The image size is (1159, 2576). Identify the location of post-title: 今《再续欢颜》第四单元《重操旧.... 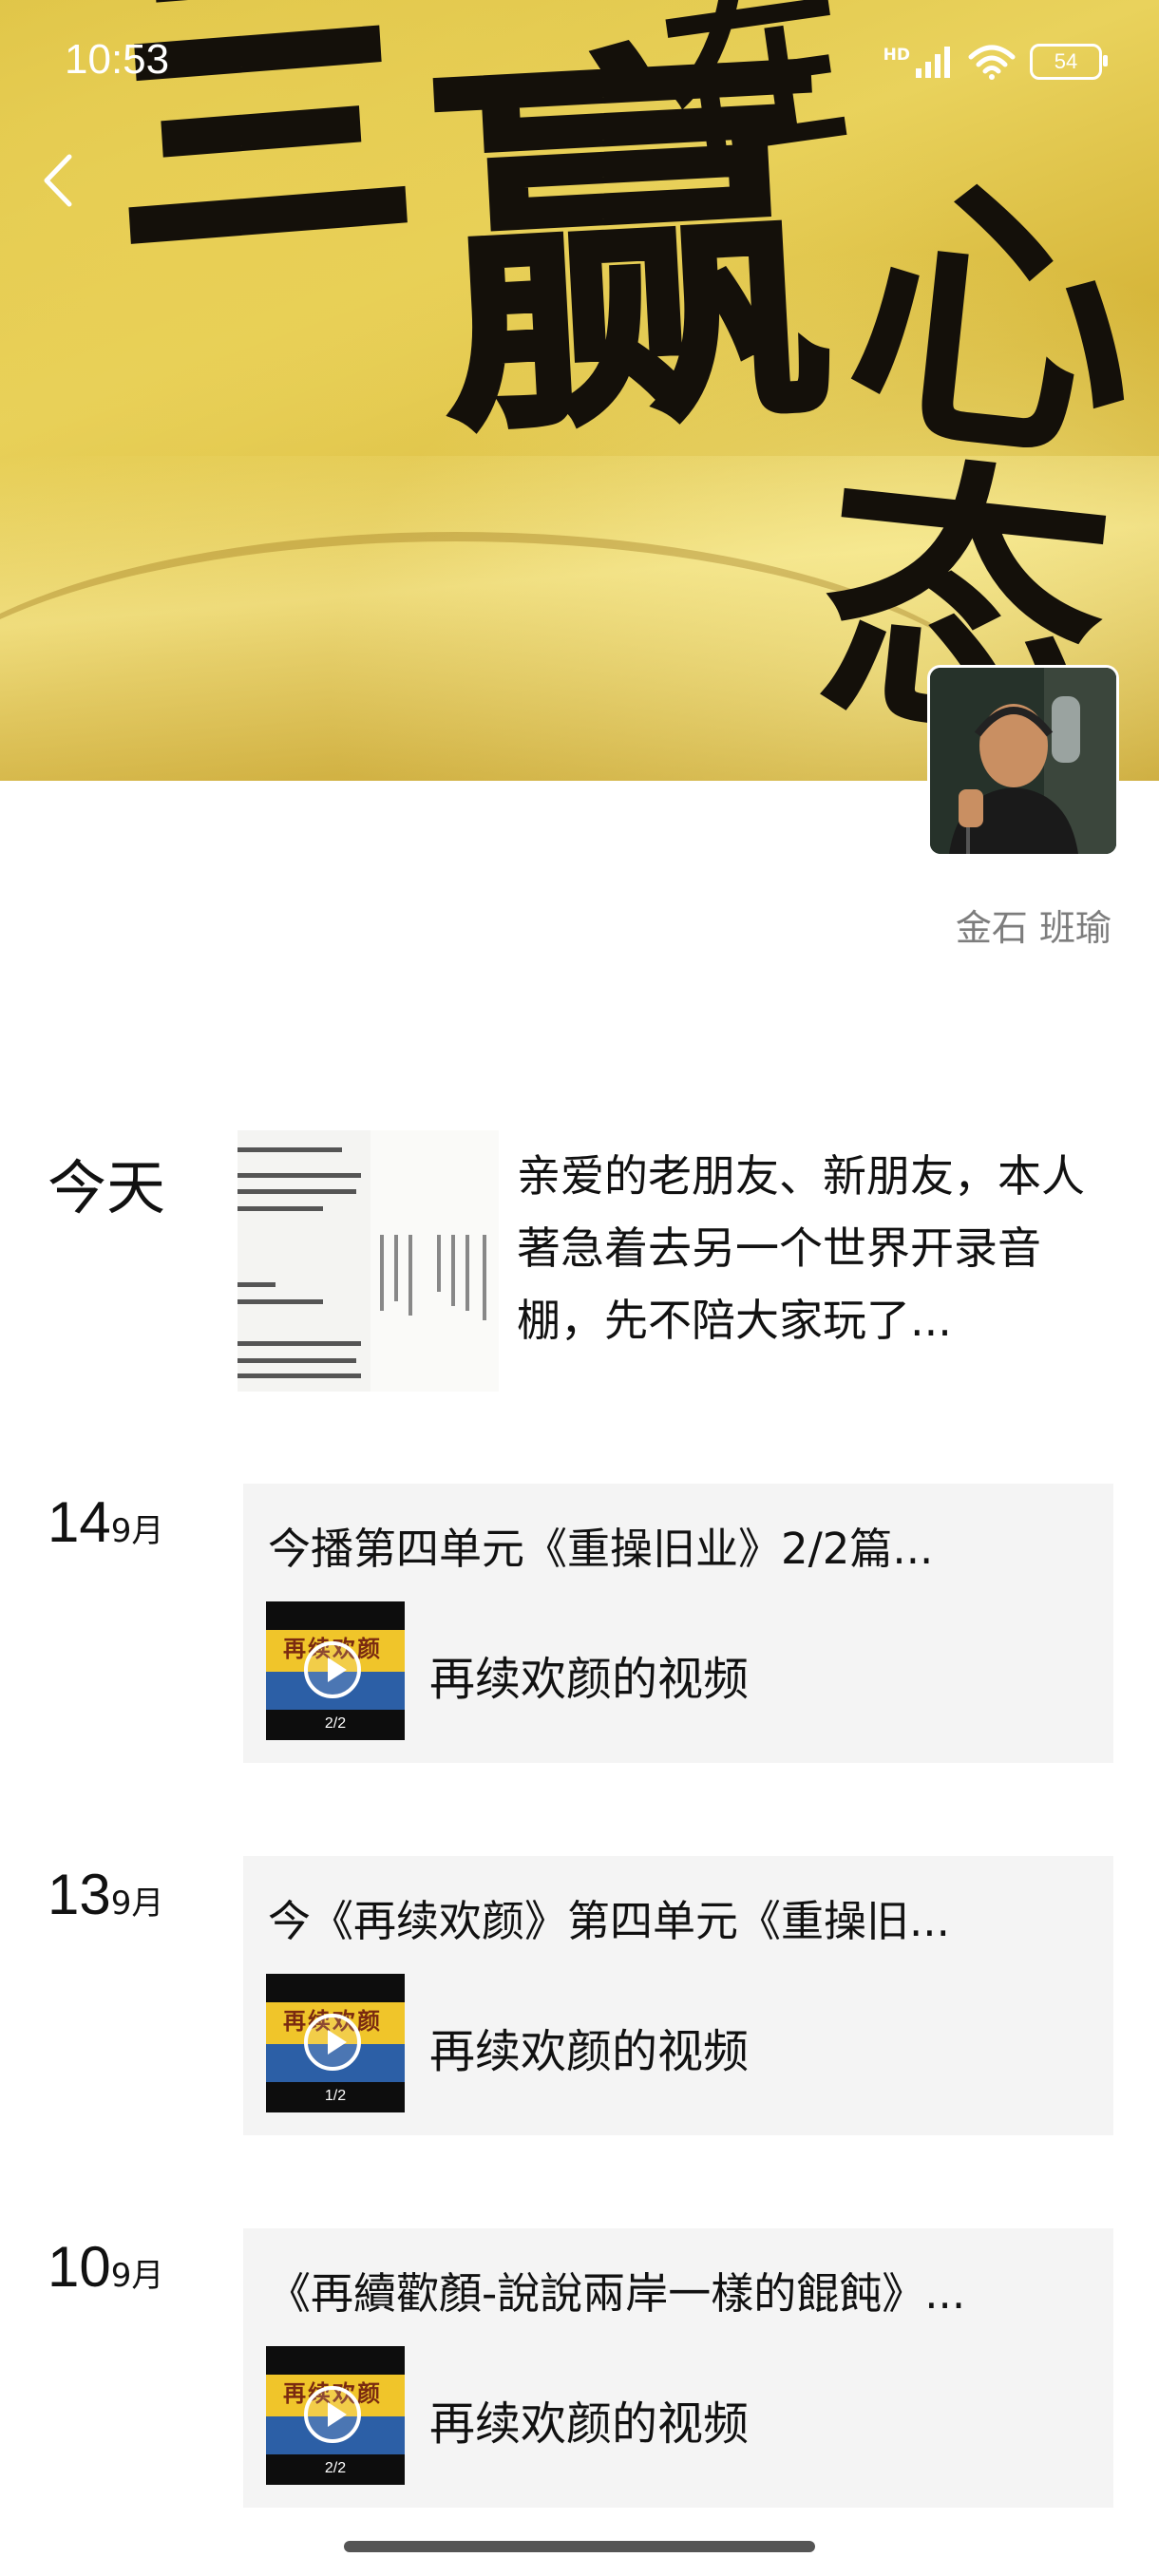
(609, 1921).